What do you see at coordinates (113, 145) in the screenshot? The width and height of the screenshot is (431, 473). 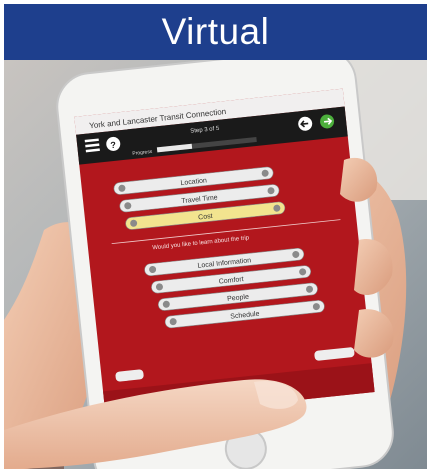 I see `help-icon-glyph: ?` at bounding box center [113, 145].